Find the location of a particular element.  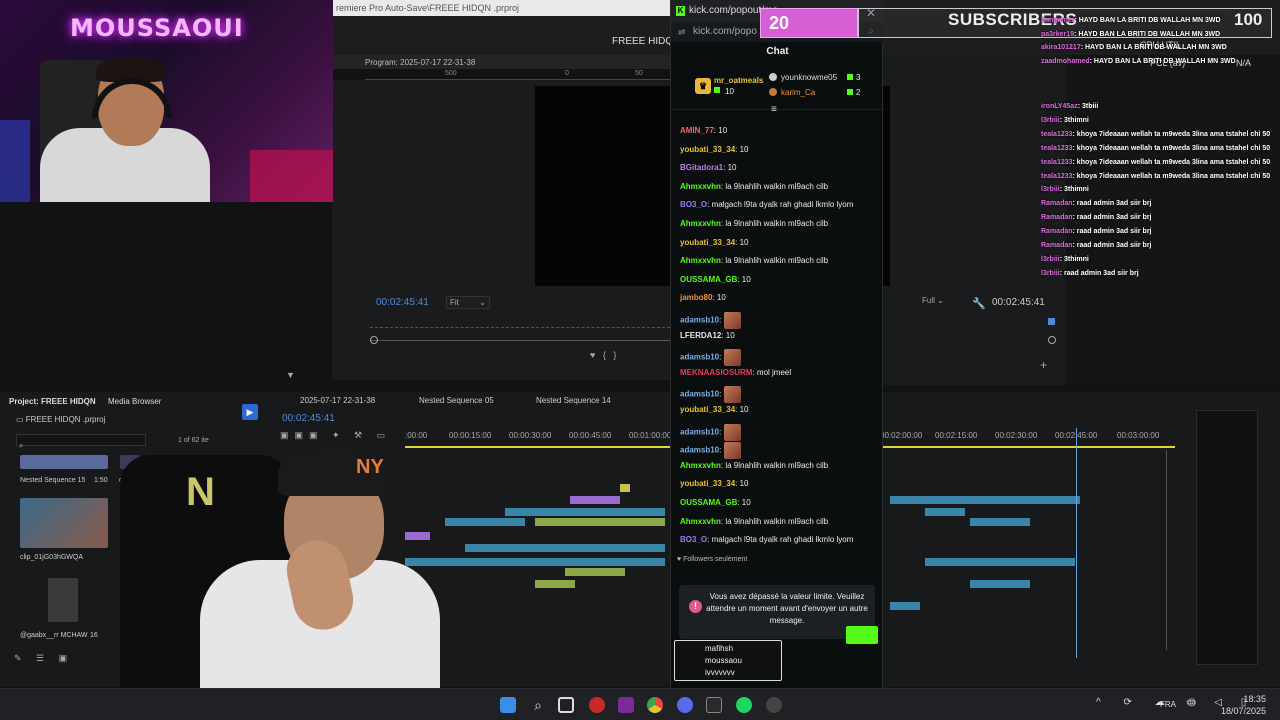

input-line: mafihsh is located at coordinates (719, 648).